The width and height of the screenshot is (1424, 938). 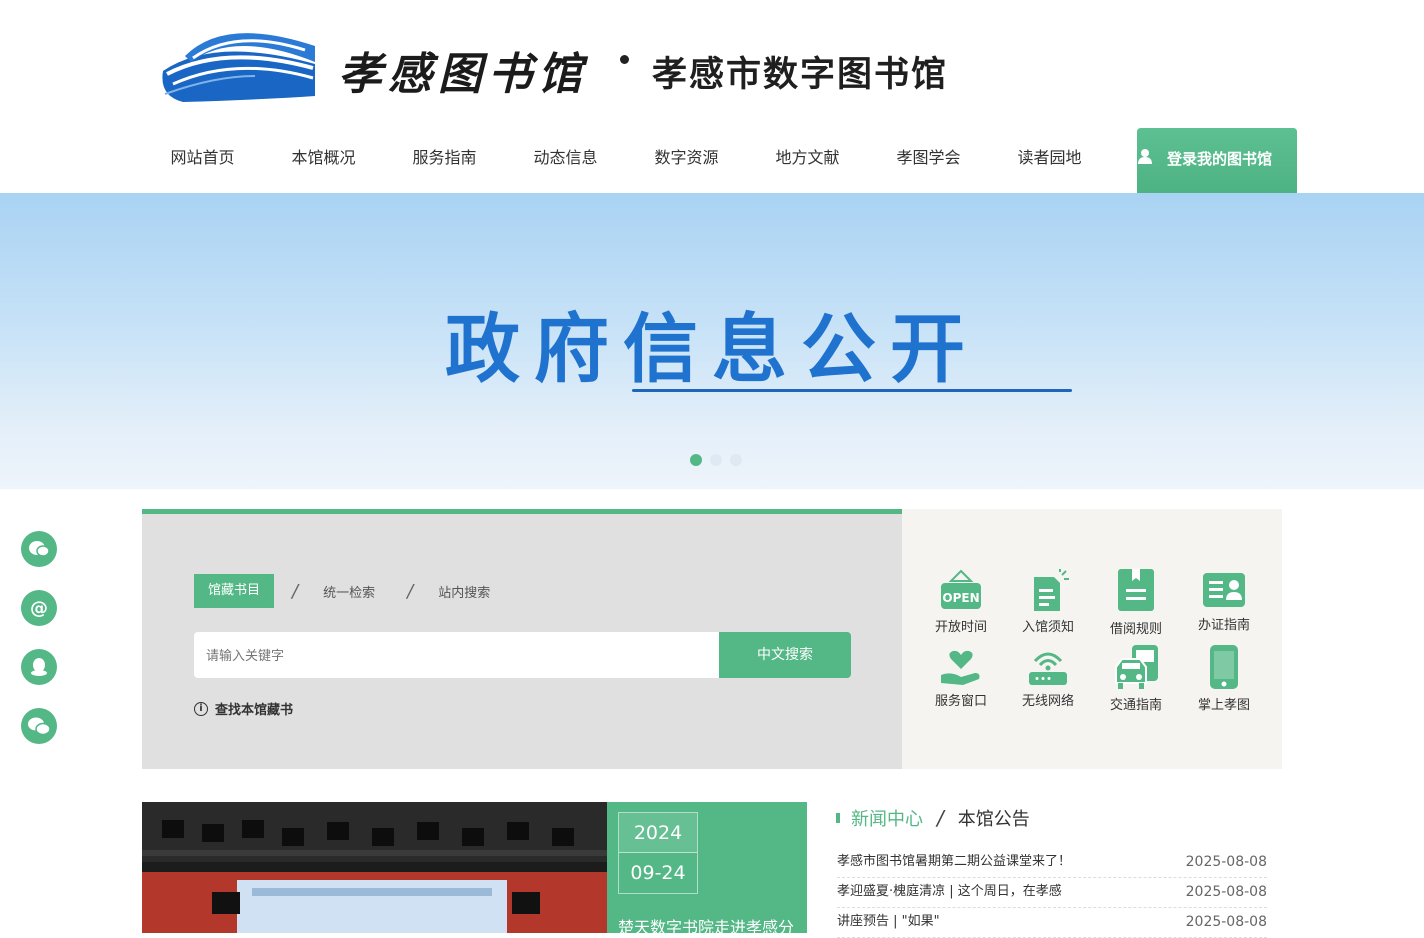 I want to click on carousel-dots, so click(x=716, y=460).